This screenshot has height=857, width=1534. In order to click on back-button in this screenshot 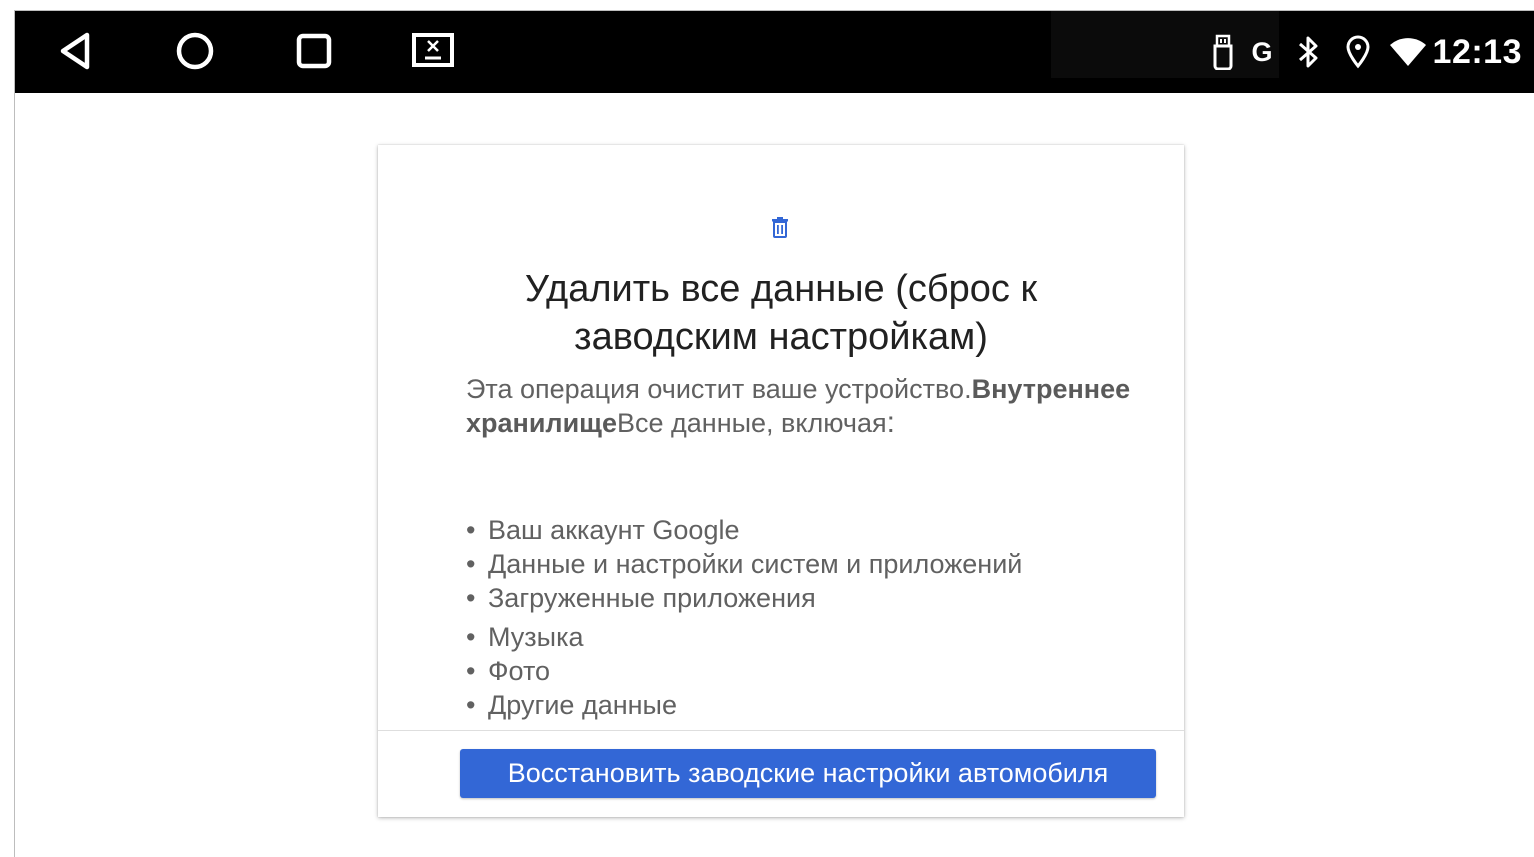, I will do `click(75, 51)`.